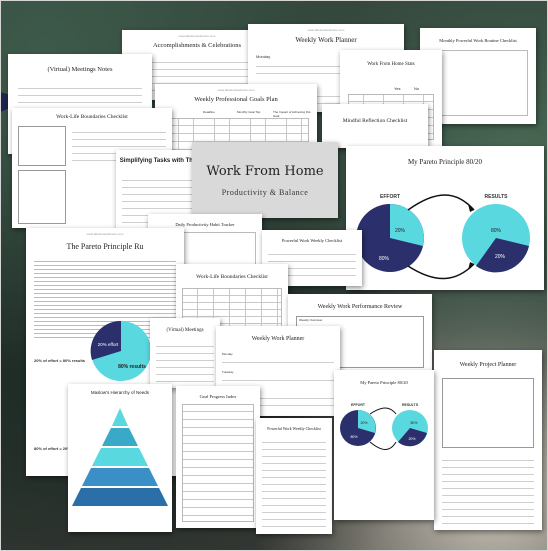  What do you see at coordinates (265, 192) in the screenshot?
I see `hero-subtitle: Productivity & Balance` at bounding box center [265, 192].